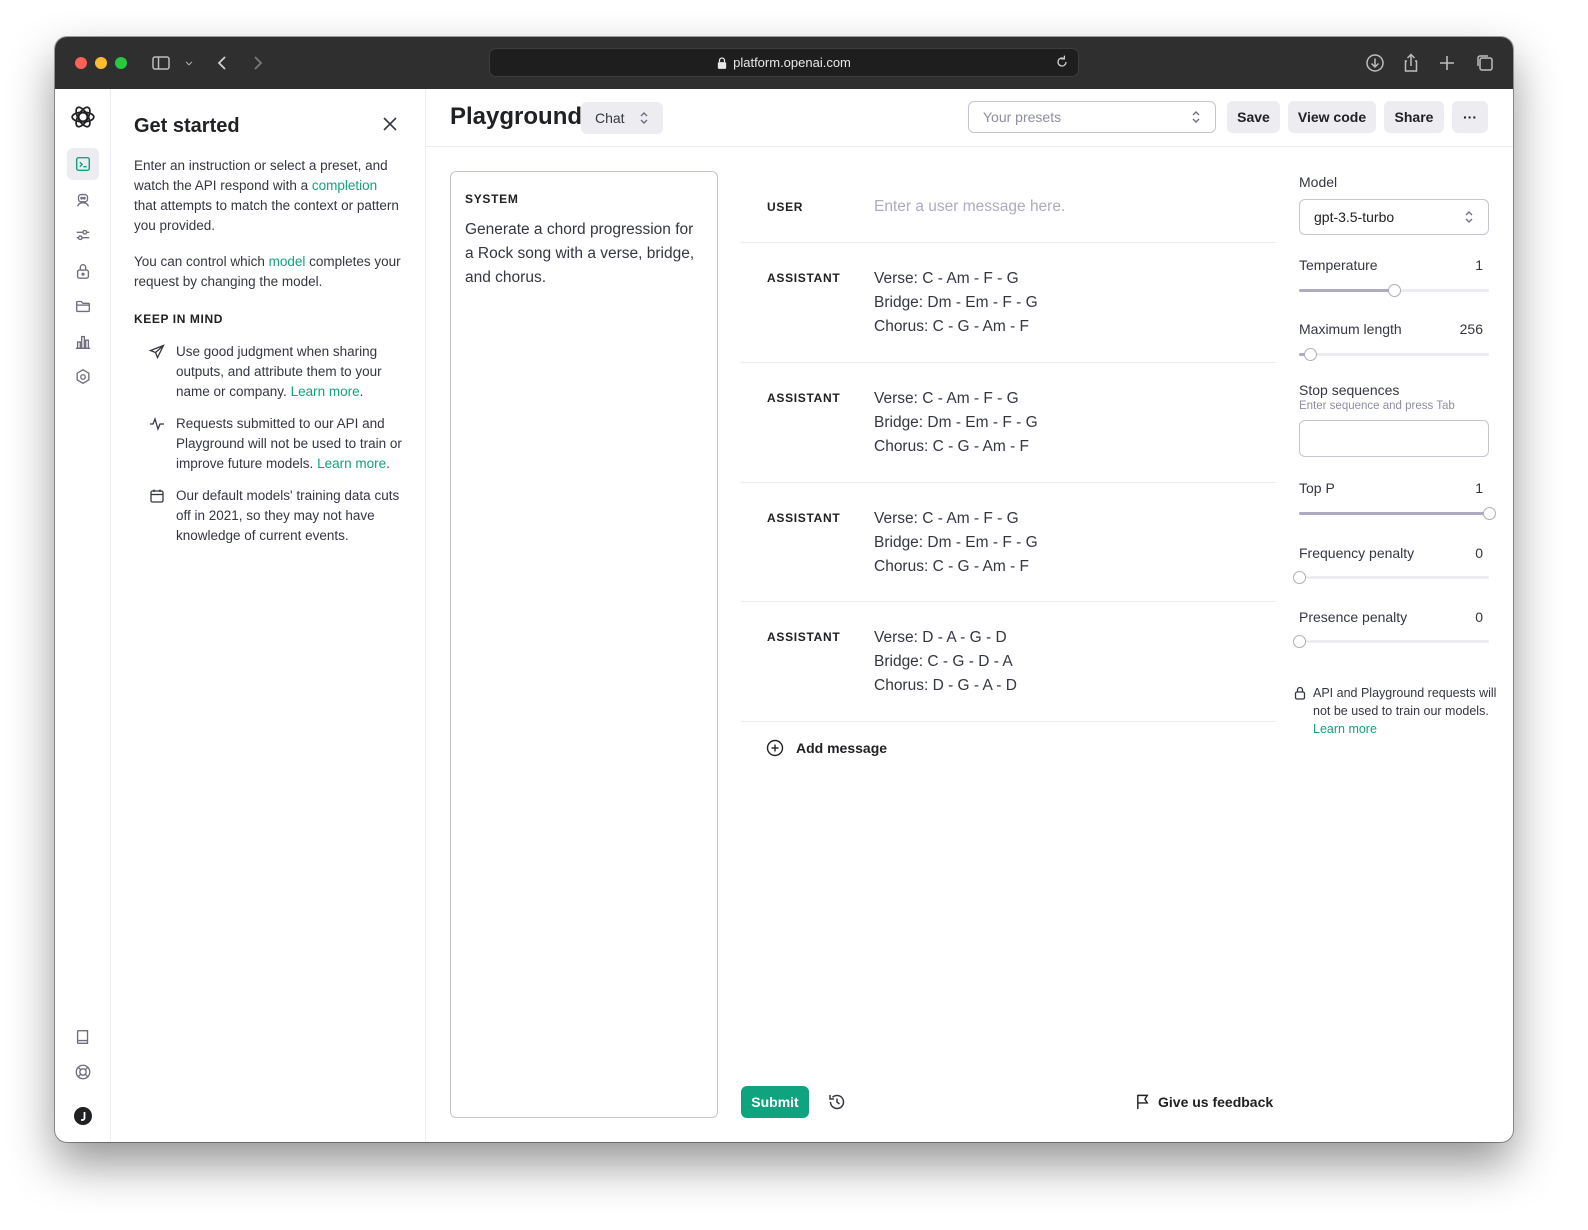 This screenshot has width=1588, height=1230. Describe the element at coordinates (1414, 117) in the screenshot. I see `share-button: Share` at that location.